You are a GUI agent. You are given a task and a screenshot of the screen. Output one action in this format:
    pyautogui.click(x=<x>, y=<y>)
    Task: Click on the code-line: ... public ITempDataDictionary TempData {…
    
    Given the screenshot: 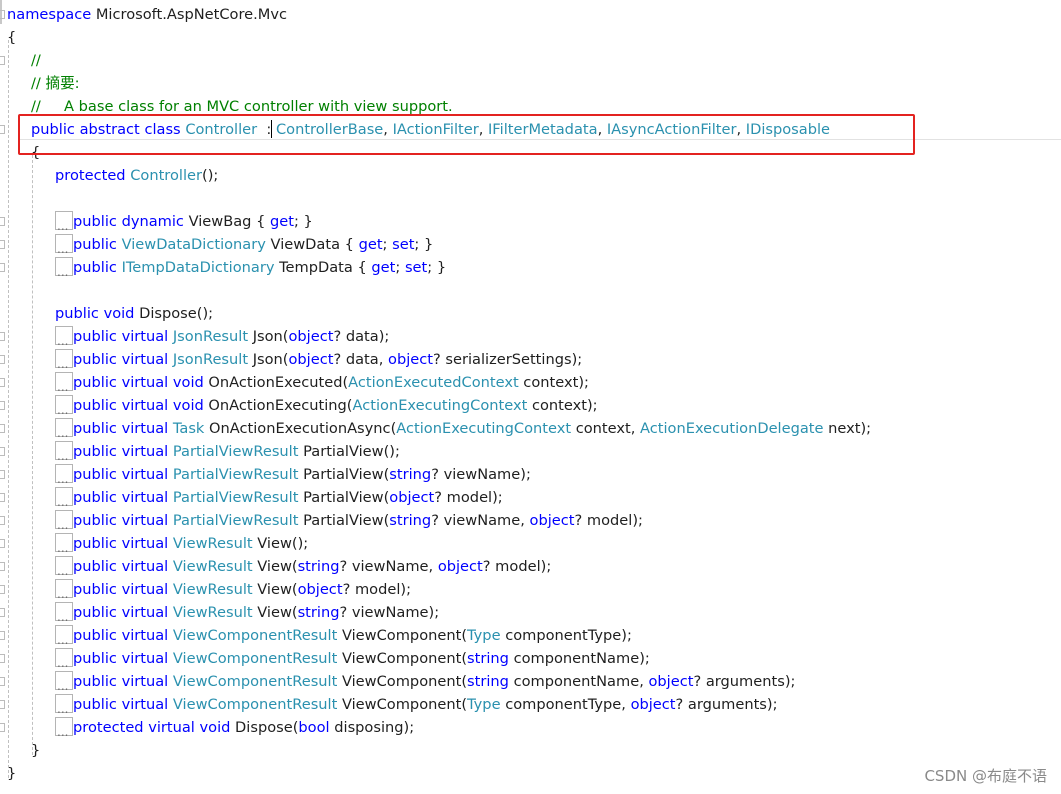 What is the action you would take?
    pyautogui.click(x=250, y=267)
    